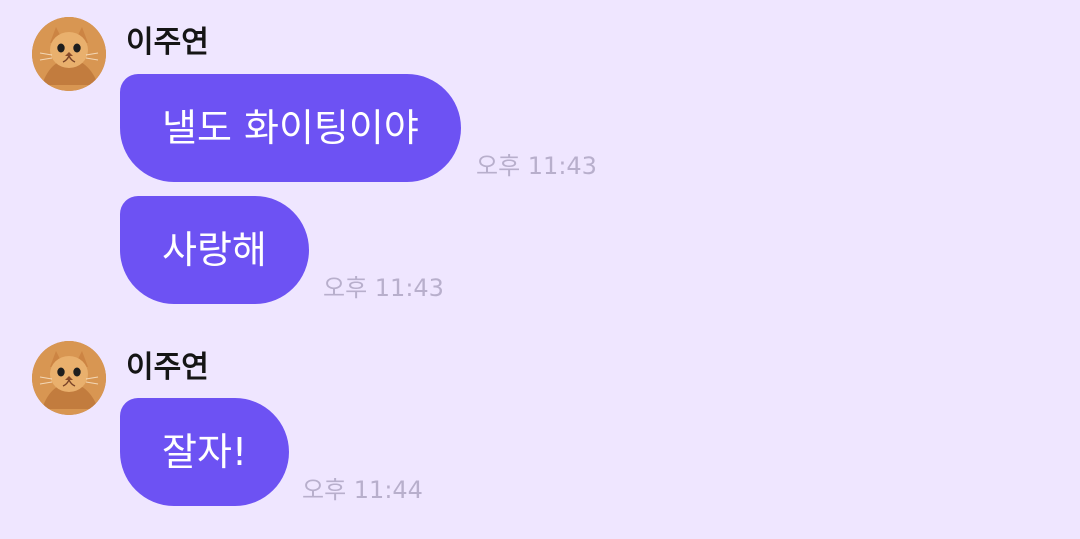 The height and width of the screenshot is (539, 1080). What do you see at coordinates (214, 250) in the screenshot?
I see `message-bubble: 사랑해` at bounding box center [214, 250].